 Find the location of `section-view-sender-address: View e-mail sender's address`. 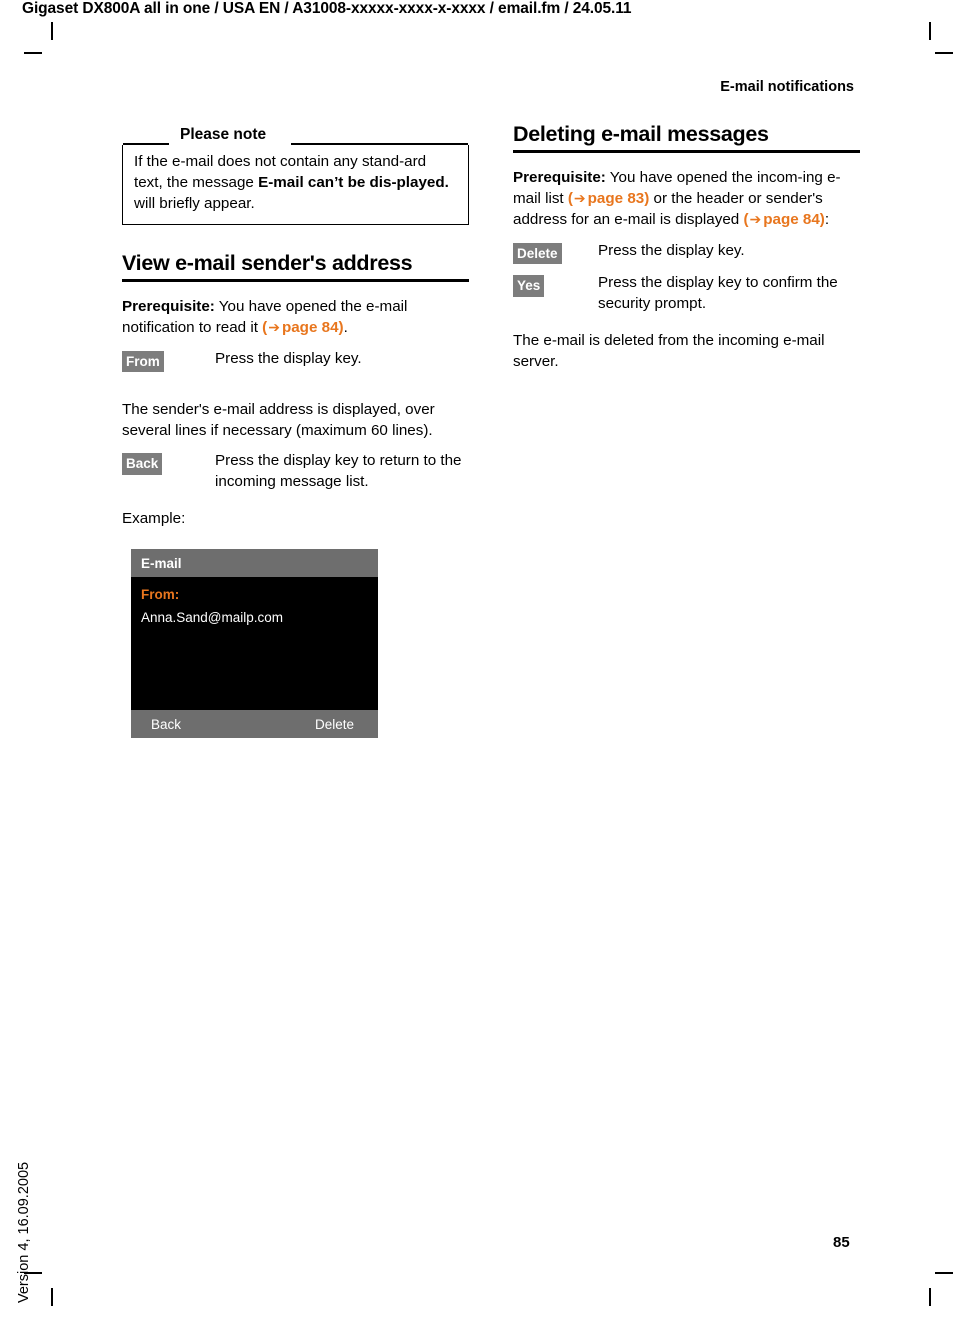

section-view-sender-address: View e-mail sender's address is located at coordinates (295, 266).